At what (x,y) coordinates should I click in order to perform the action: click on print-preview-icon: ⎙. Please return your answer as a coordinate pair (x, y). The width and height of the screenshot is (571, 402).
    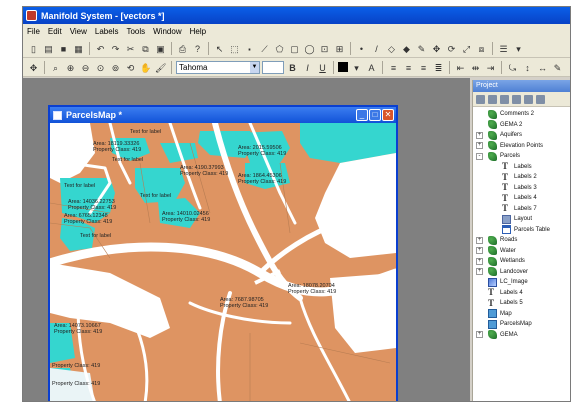
    Looking at the image, I should click on (182, 48).